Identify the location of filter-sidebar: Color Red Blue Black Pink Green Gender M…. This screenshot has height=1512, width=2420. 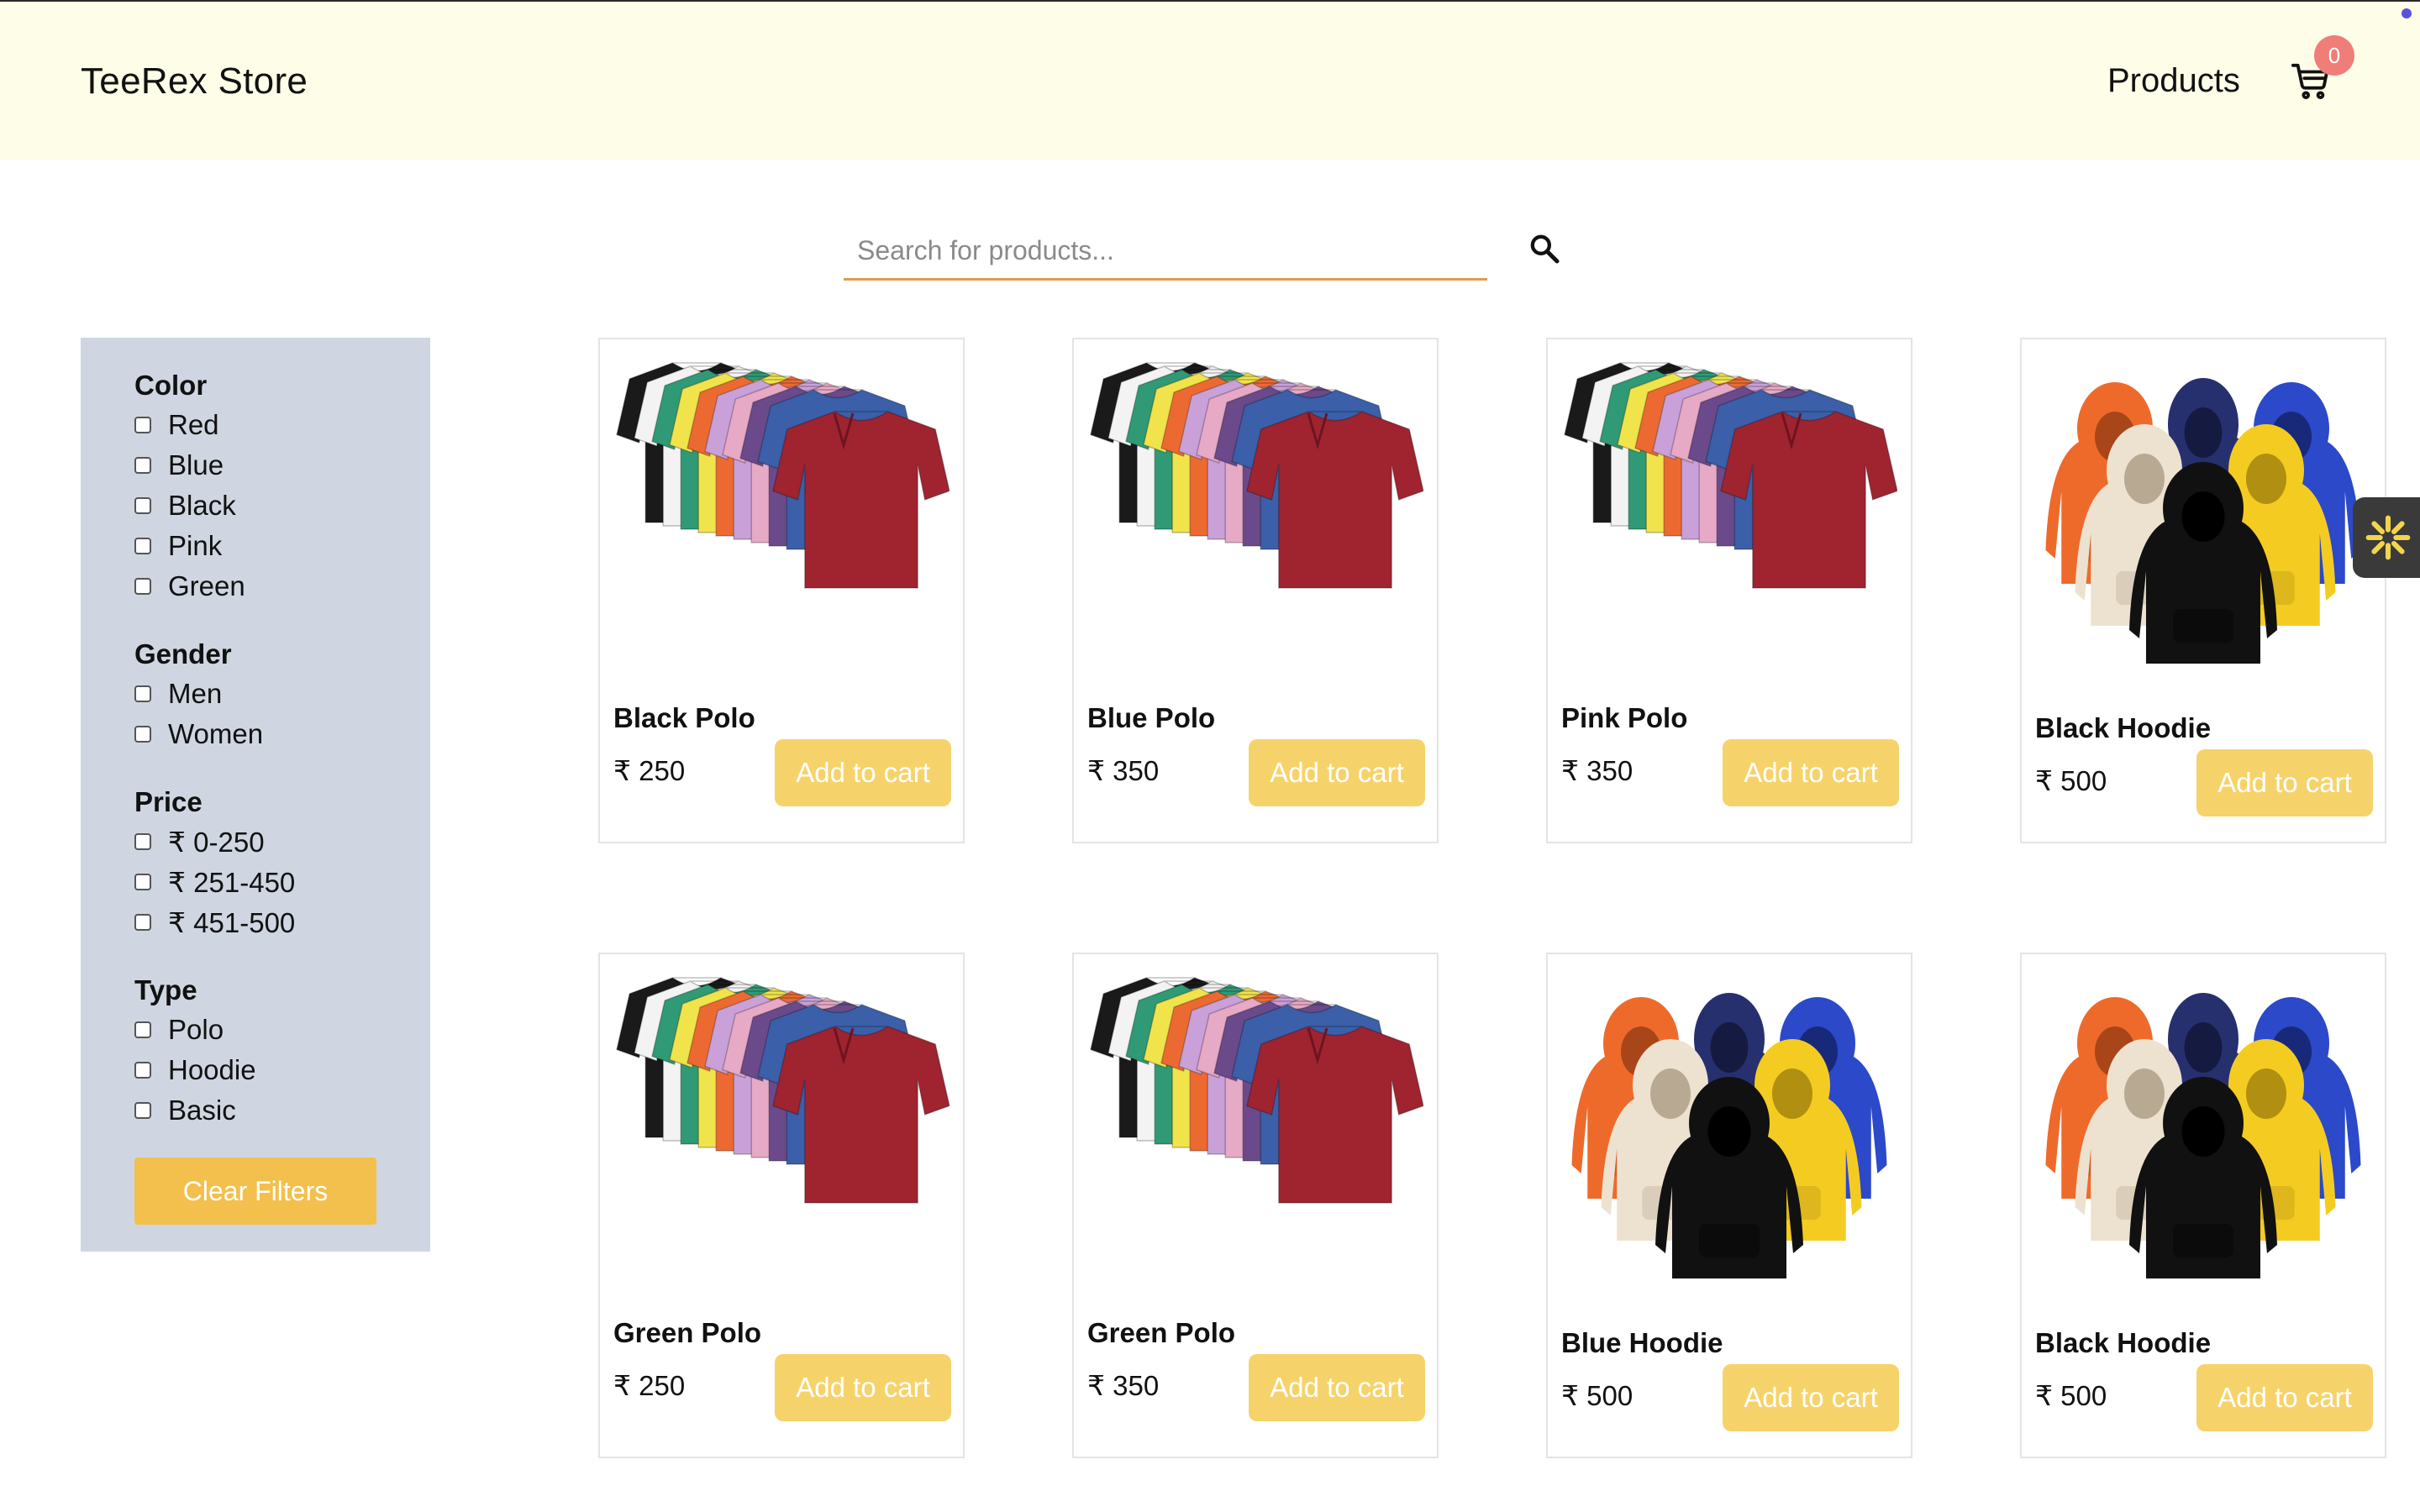
(255, 795).